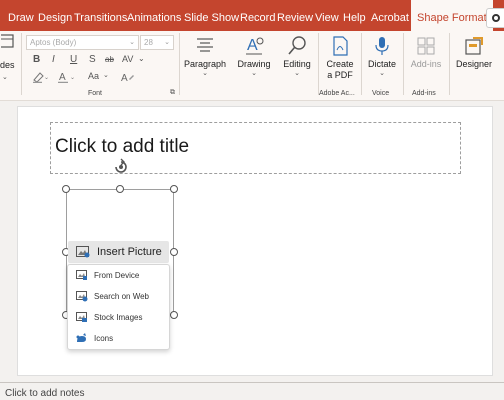 The height and width of the screenshot is (400, 504). What do you see at coordinates (36, 59) in the screenshot?
I see `bold-button: B` at bounding box center [36, 59].